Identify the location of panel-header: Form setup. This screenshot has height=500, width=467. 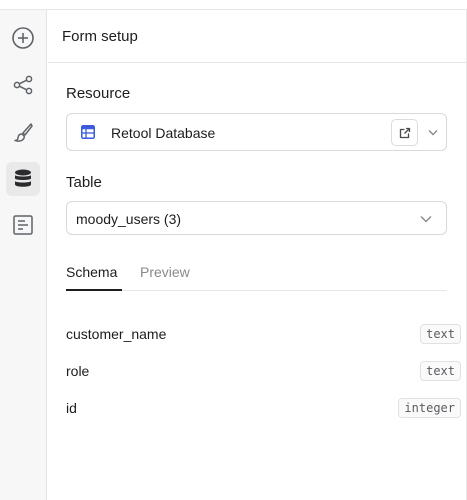
(257, 36).